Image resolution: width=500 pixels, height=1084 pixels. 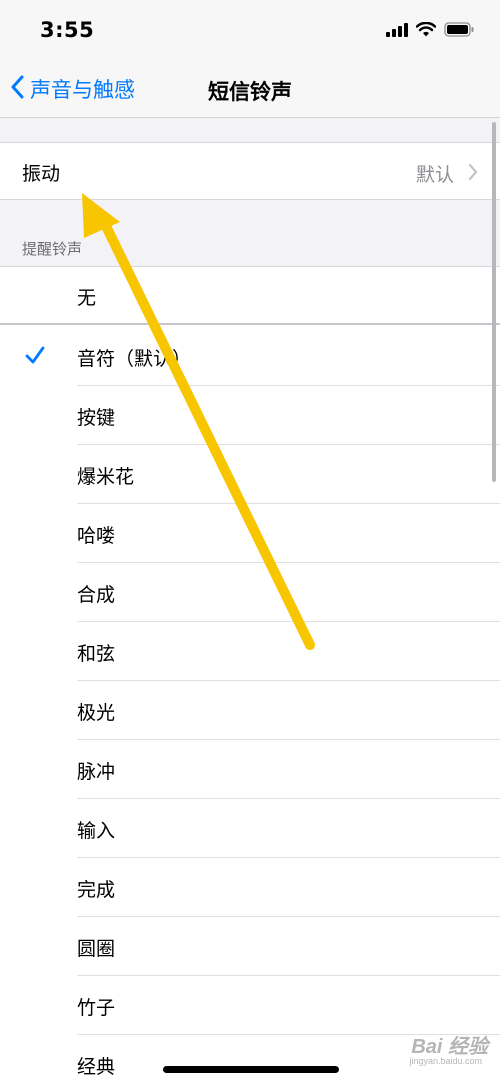 What do you see at coordinates (250, 475) in the screenshot?
I see `tone-row: 爆米花` at bounding box center [250, 475].